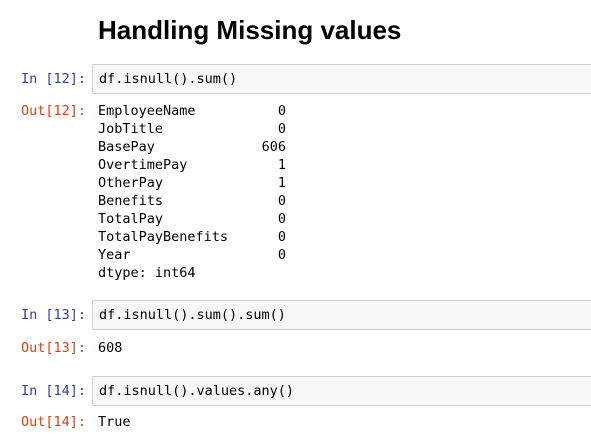 The image size is (591, 439). Describe the element at coordinates (126, 147) in the screenshot. I see `series-name: BasePay` at that location.